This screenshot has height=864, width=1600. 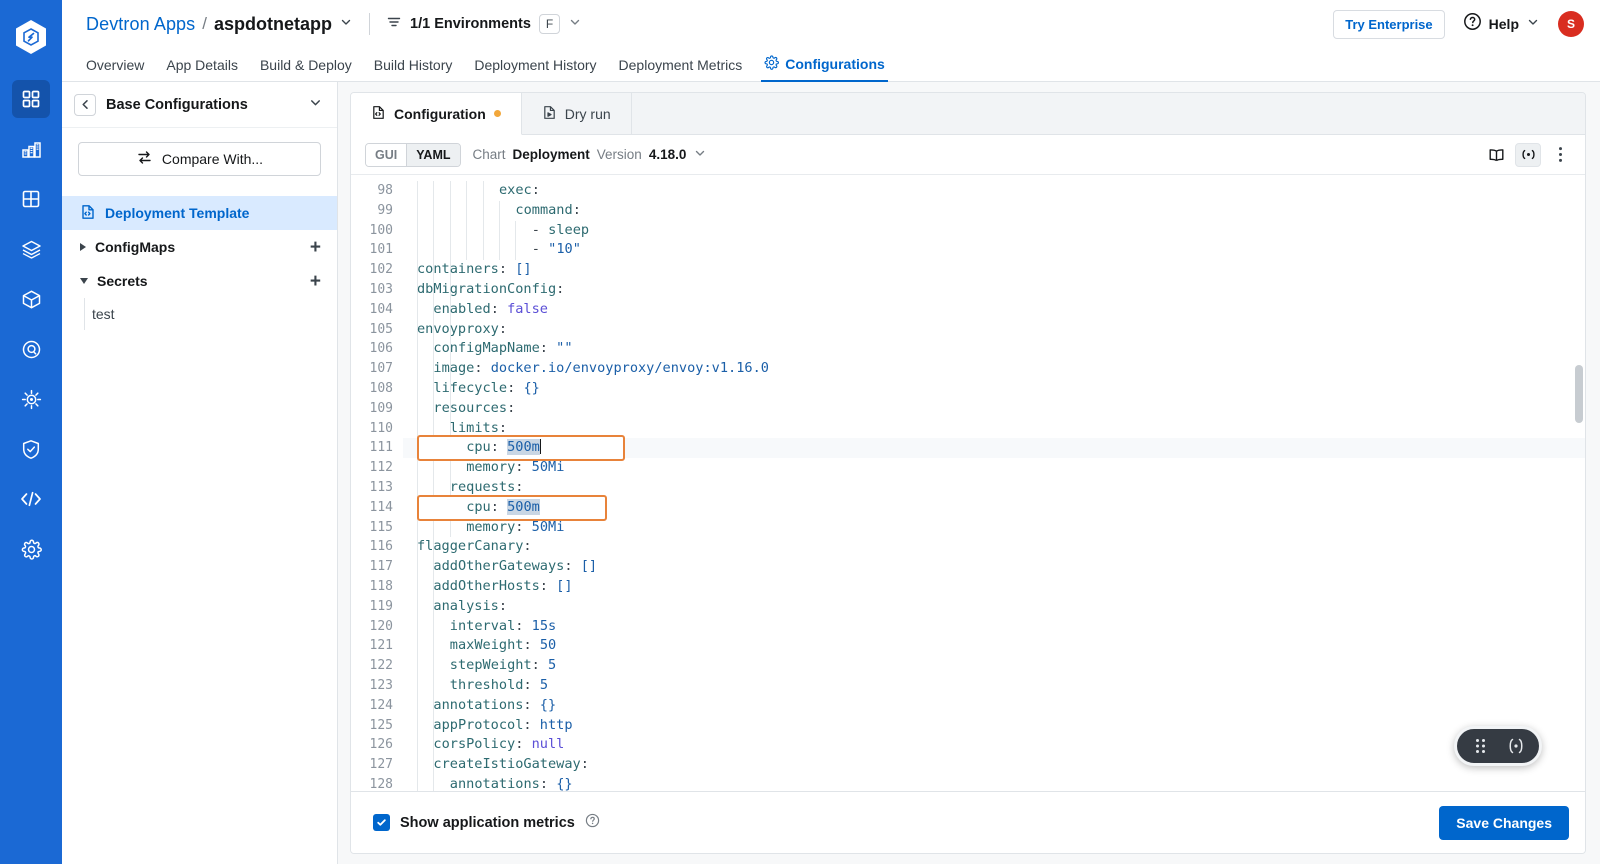 I want to click on sidebar-collapse-back-button, so click(x=85, y=104).